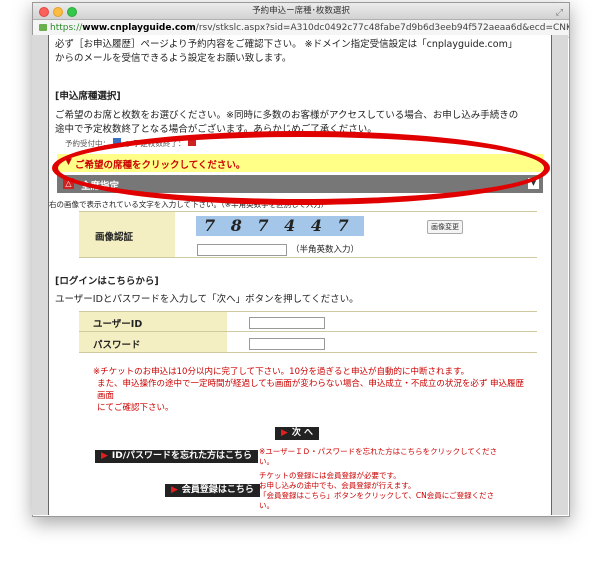  Describe the element at coordinates (107, 281) in the screenshot. I see `login-heading: [ログインはこちらから]` at that location.